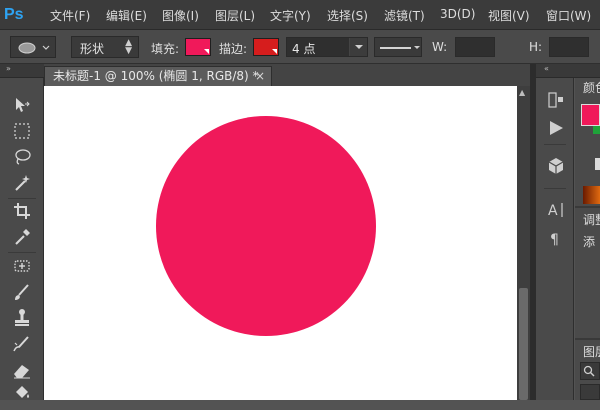  What do you see at coordinates (591, 351) in the screenshot?
I see `layers-panel-tab: 图层` at bounding box center [591, 351].